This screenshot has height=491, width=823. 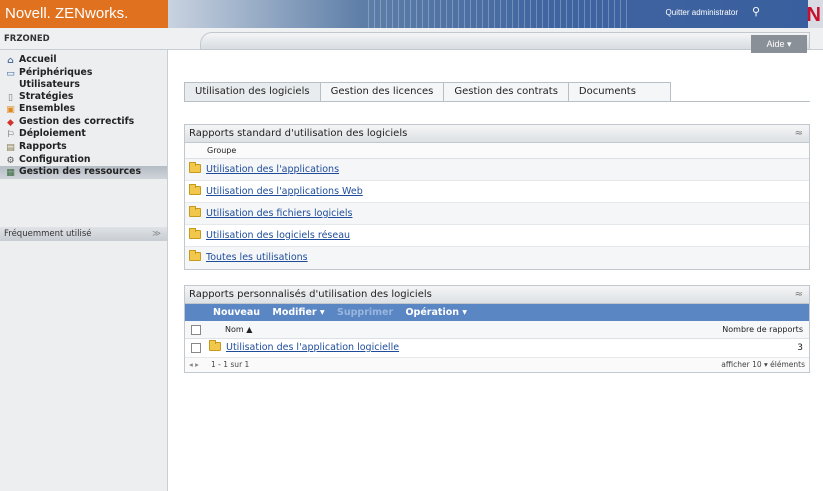 What do you see at coordinates (284, 191) in the screenshot?
I see `report-group-link: Utilisation des l'applications Web` at bounding box center [284, 191].